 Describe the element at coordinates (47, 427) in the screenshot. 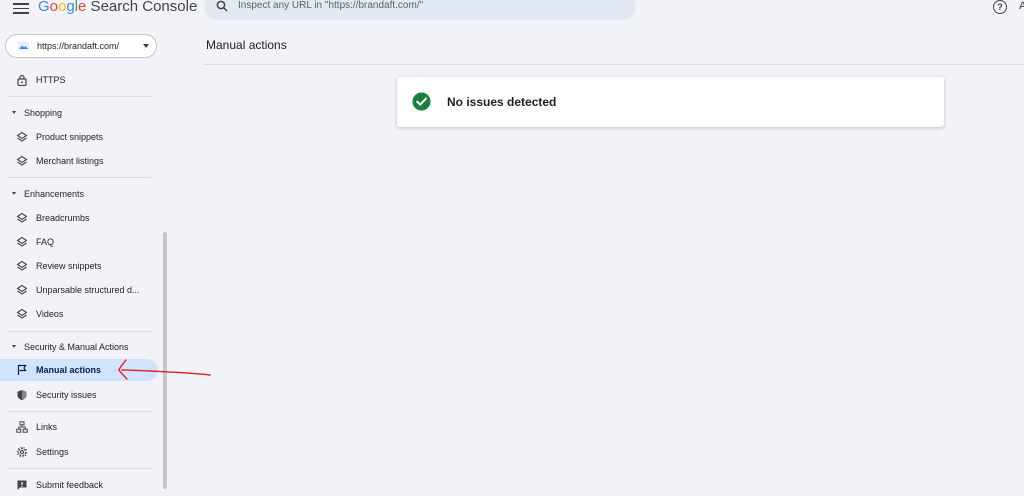

I see `sidebar-item-label: Links` at that location.